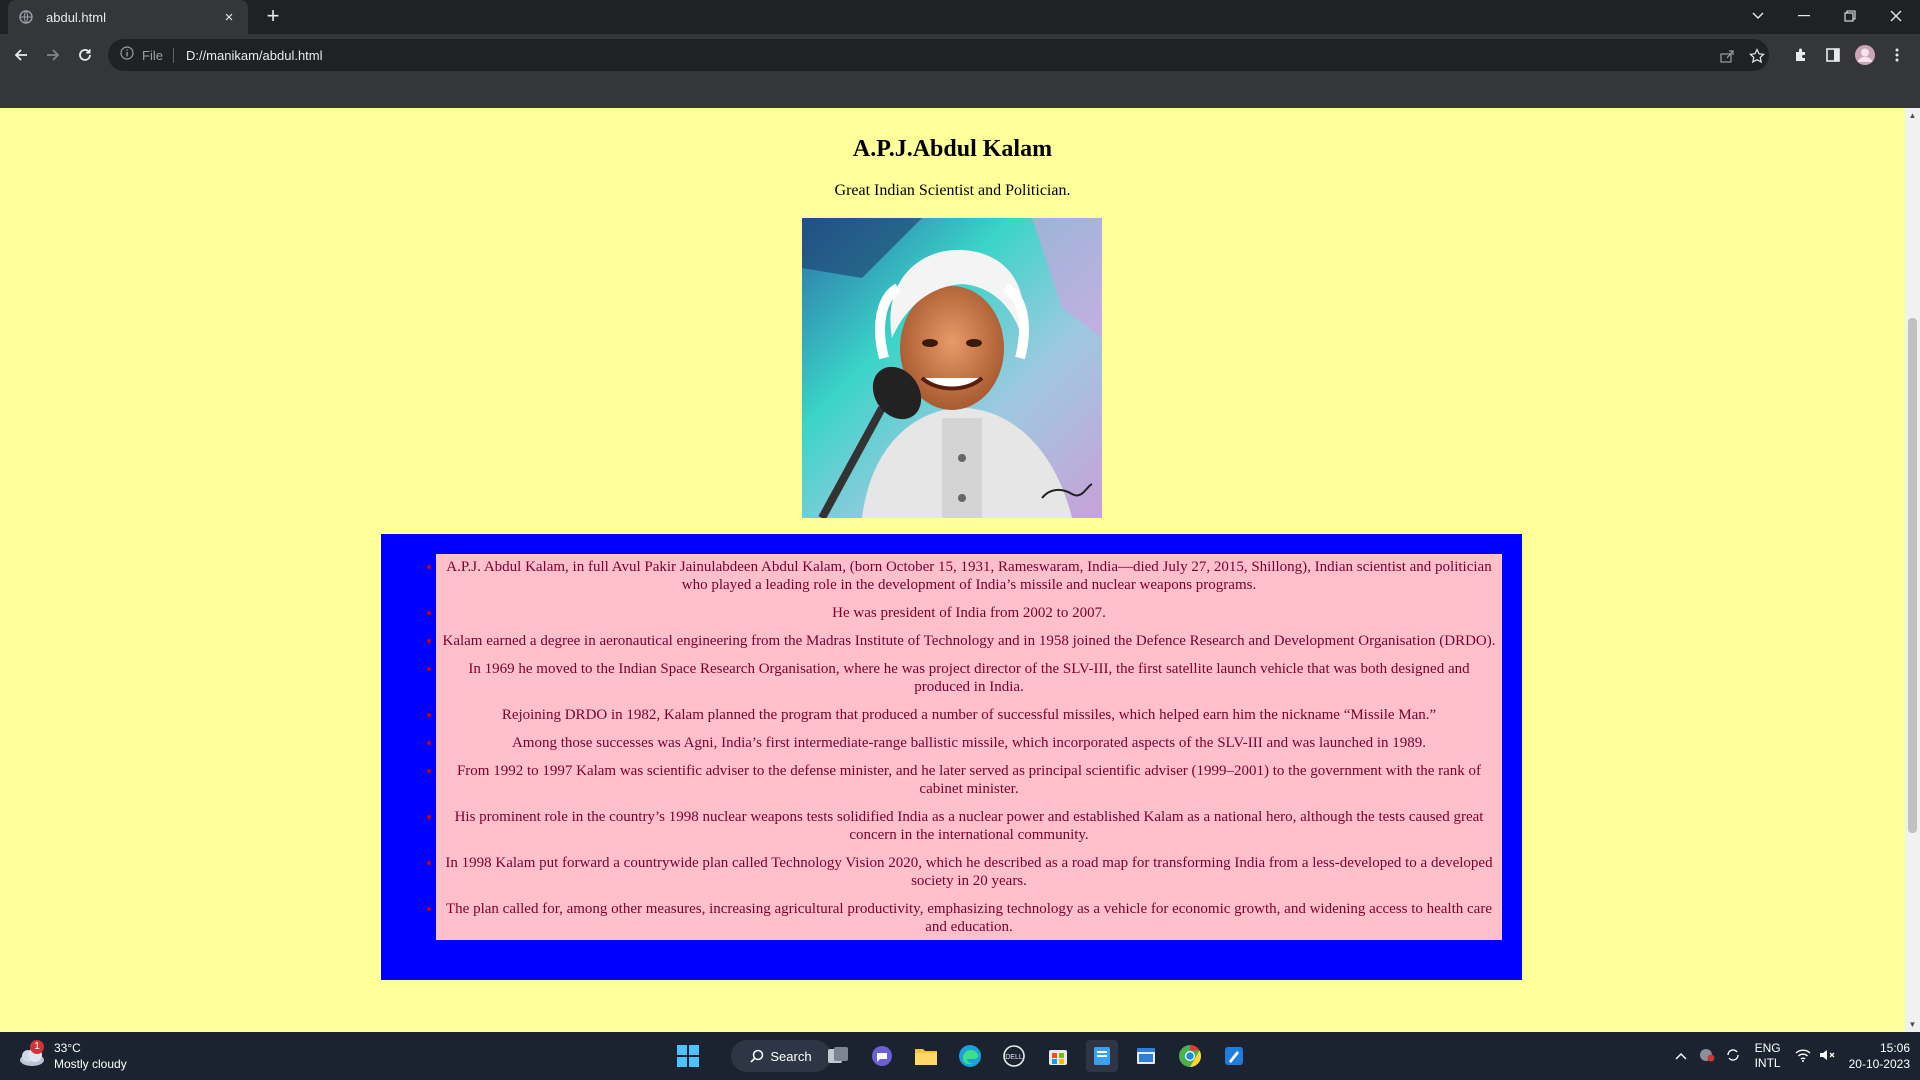 The image size is (1920, 1080). What do you see at coordinates (76, 17) in the screenshot?
I see `tab-title: abdul.html` at bounding box center [76, 17].